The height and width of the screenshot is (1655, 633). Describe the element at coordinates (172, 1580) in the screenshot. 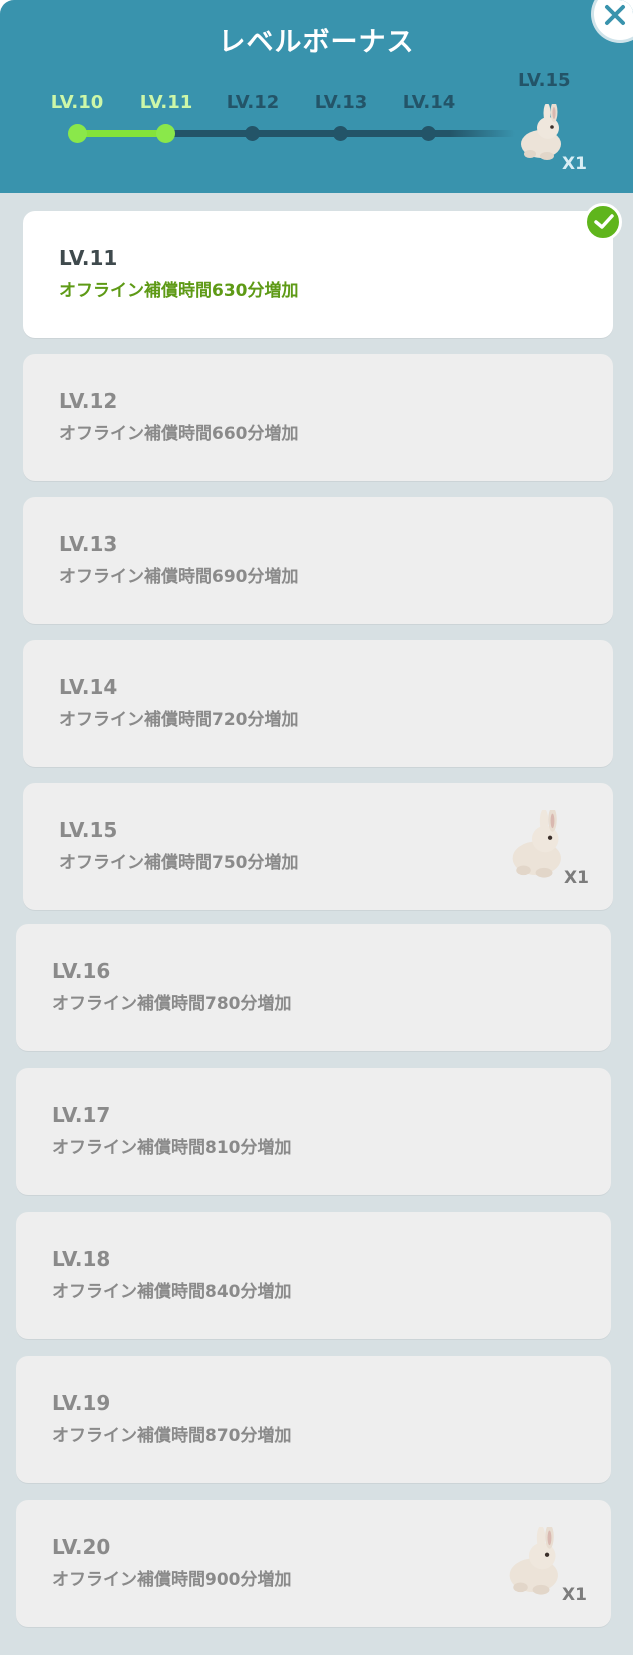

I see `bonus-description: オフライン補償時間900分増加` at that location.